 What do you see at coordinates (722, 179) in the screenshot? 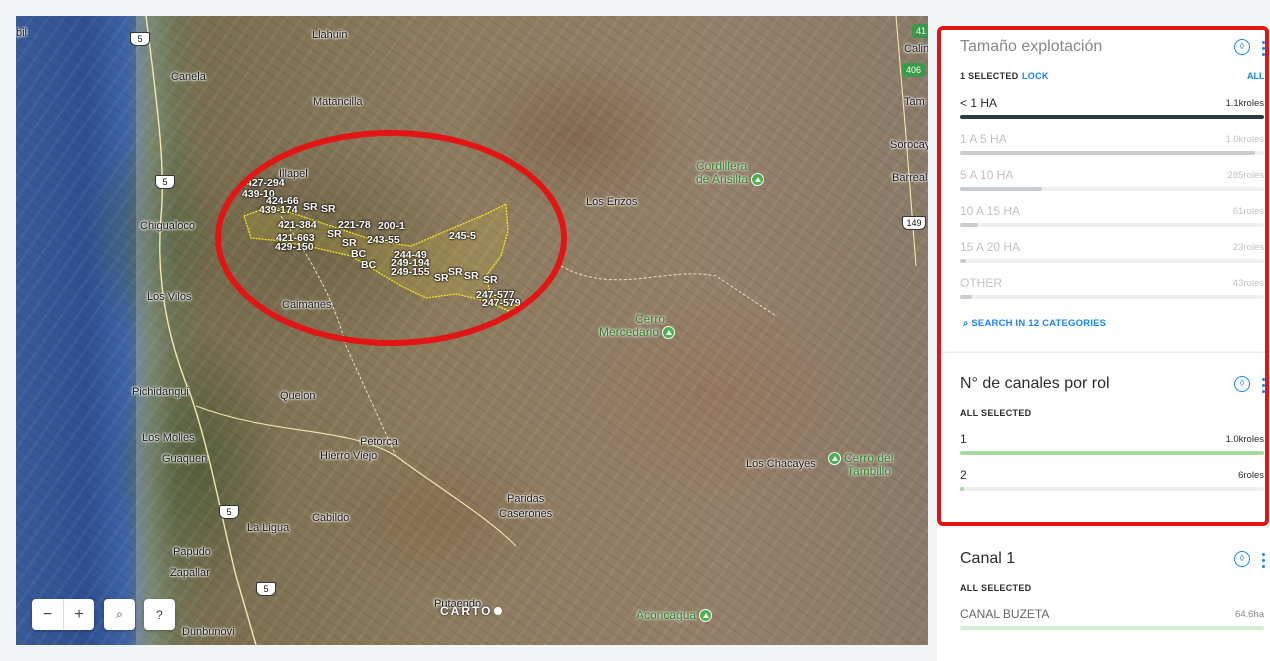
I see `peak-name-line: de Ansilta` at bounding box center [722, 179].